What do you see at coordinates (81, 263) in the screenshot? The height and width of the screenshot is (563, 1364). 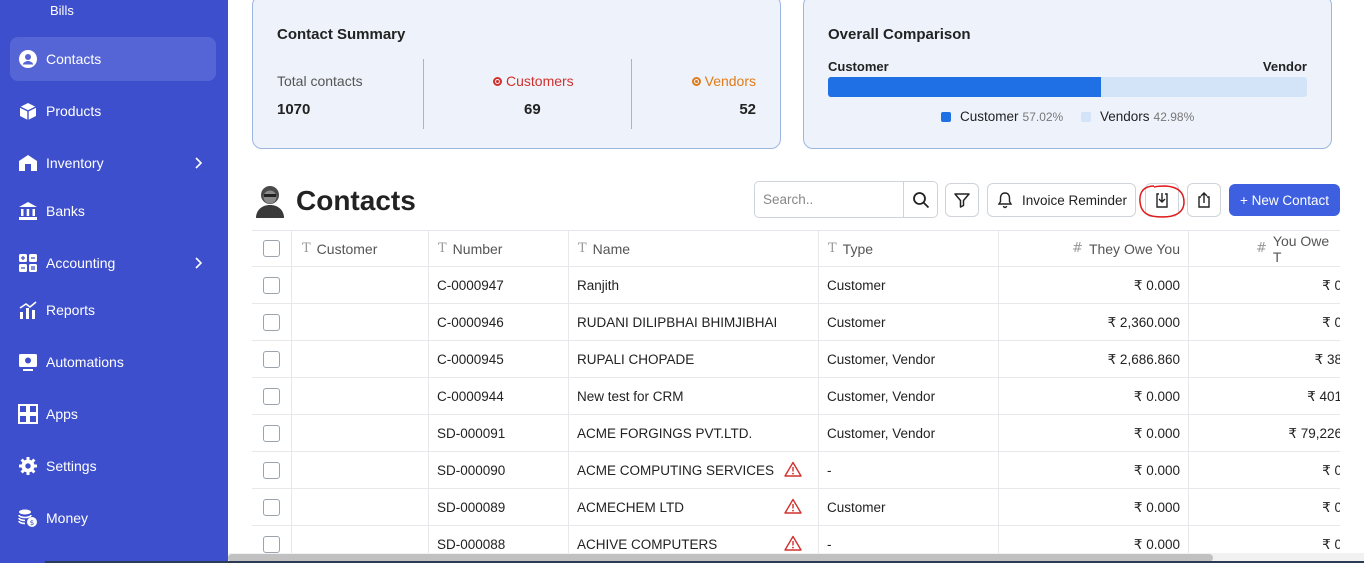 I see `sidebar-item-label: Accounting` at bounding box center [81, 263].